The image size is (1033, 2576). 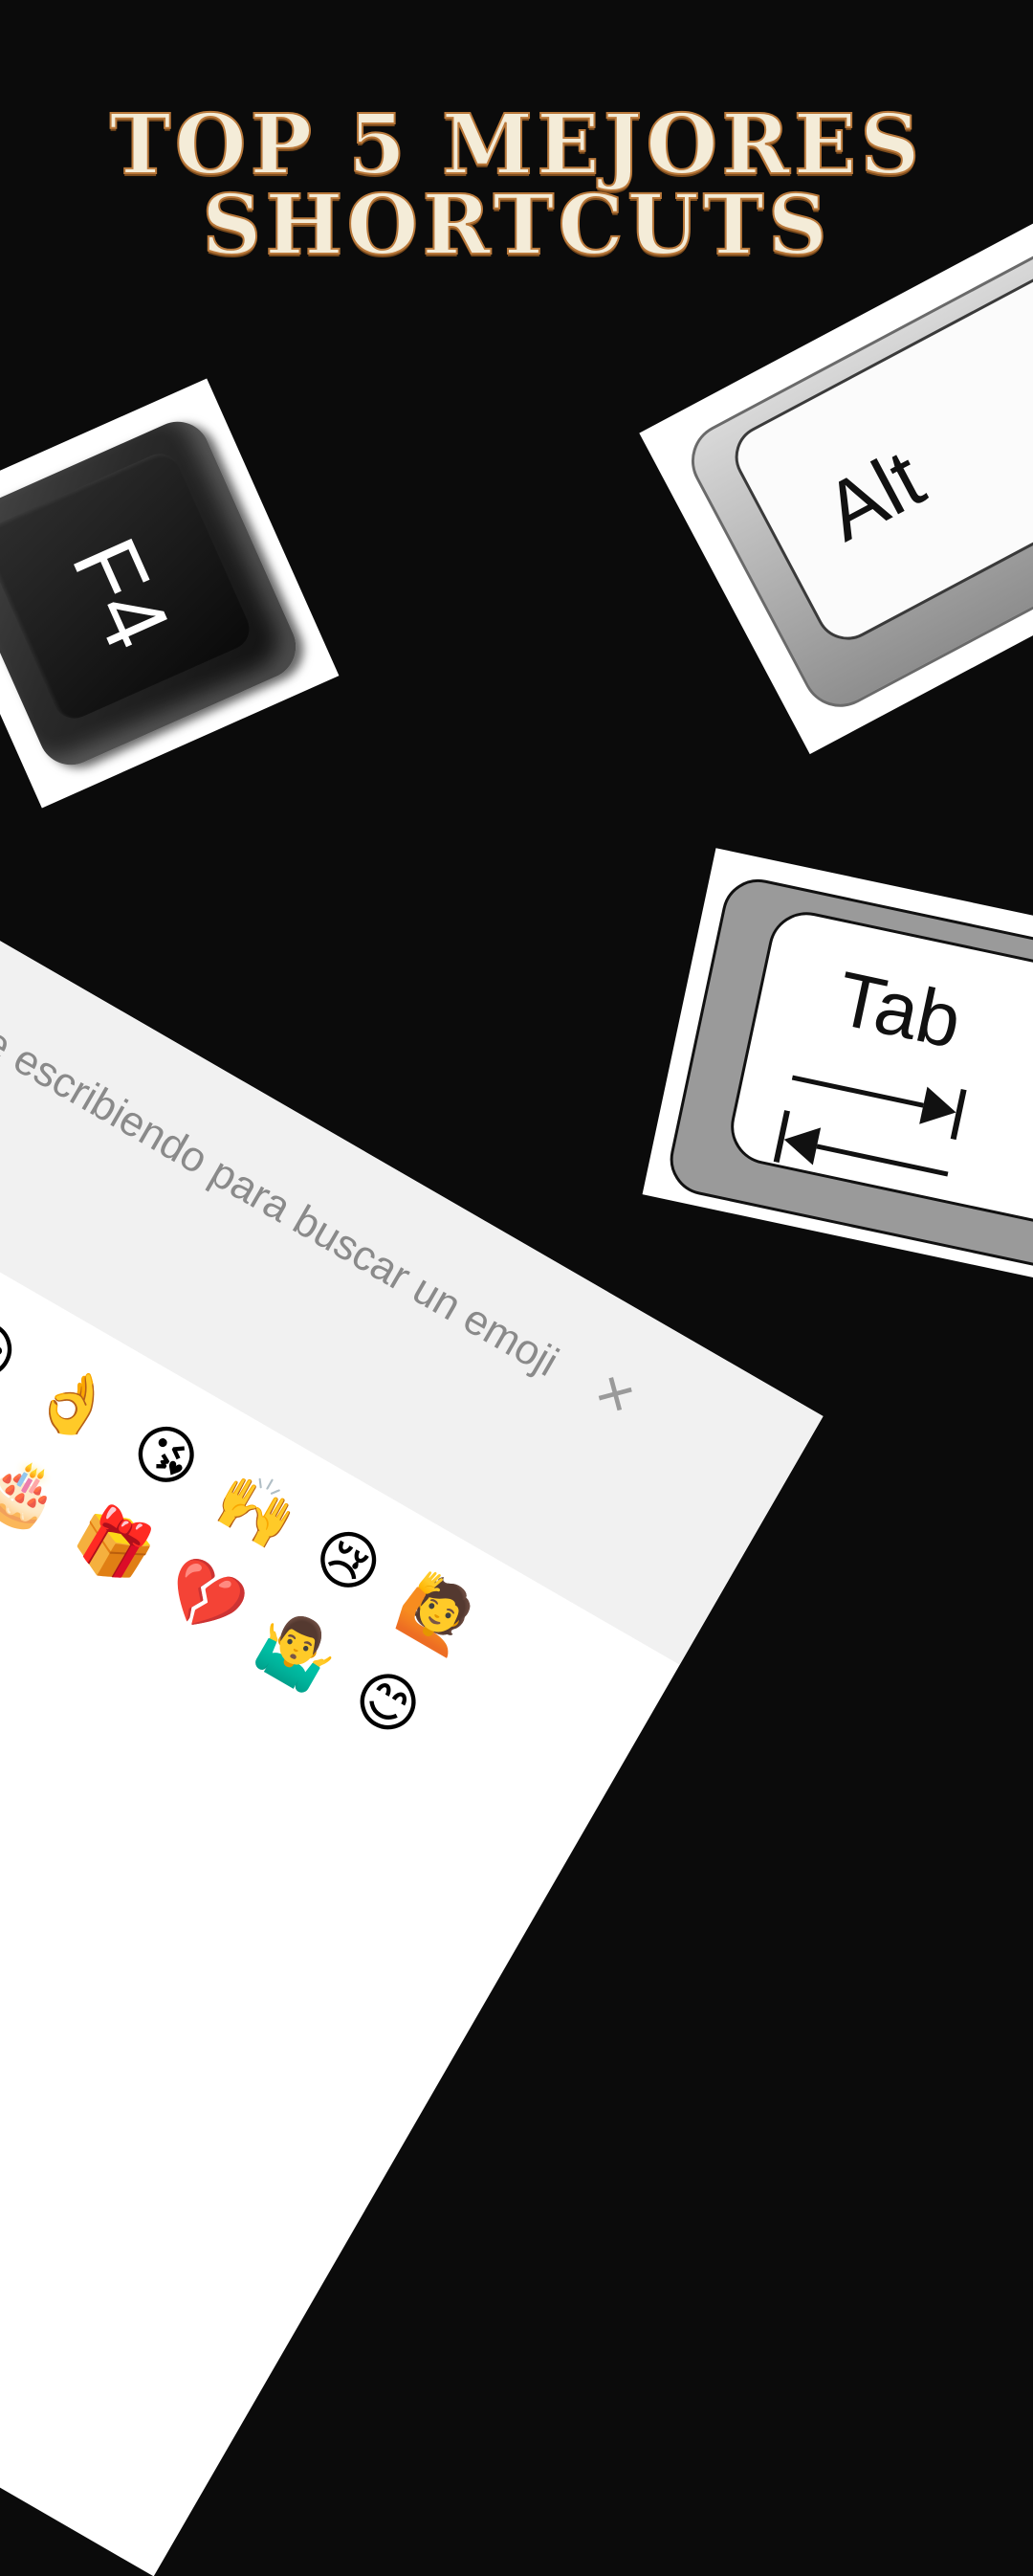 What do you see at coordinates (516, 225) in the screenshot?
I see `title-line-2: SHORTCUTS` at bounding box center [516, 225].